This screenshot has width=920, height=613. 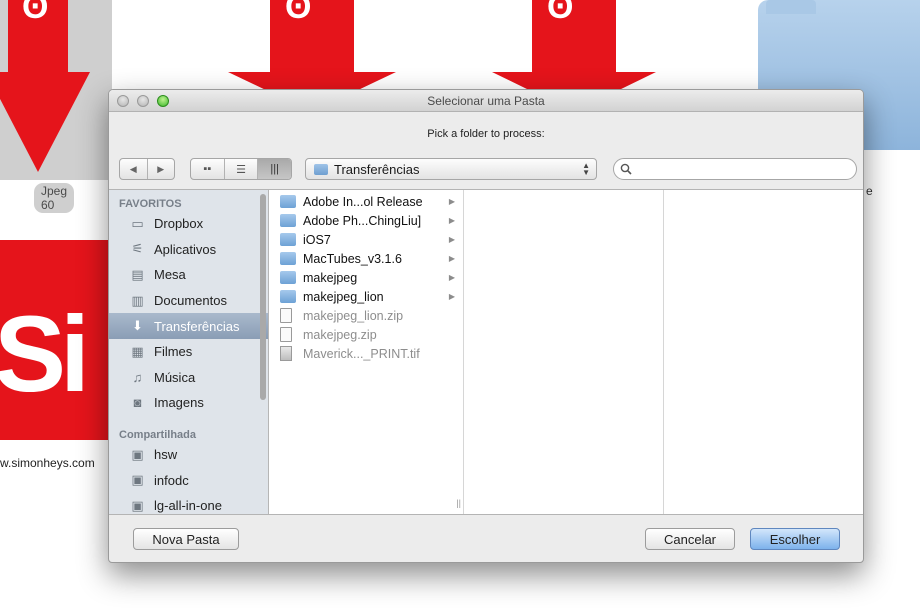 I want to click on sidebar-item-transfer-ncias: ⬇ Transferências, so click(x=188, y=326).